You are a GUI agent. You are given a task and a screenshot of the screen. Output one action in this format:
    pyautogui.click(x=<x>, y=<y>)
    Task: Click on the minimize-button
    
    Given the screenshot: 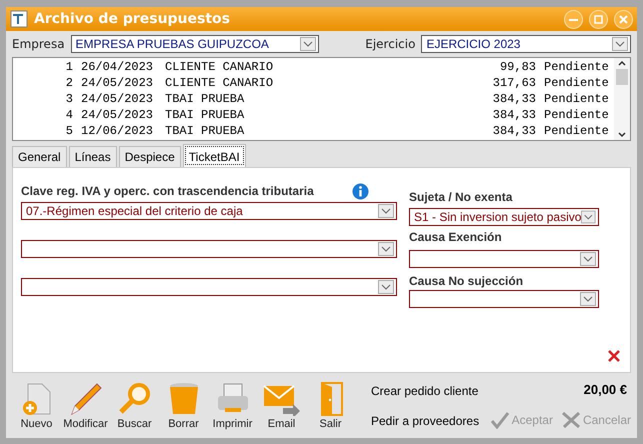 What is the action you would take?
    pyautogui.click(x=573, y=19)
    